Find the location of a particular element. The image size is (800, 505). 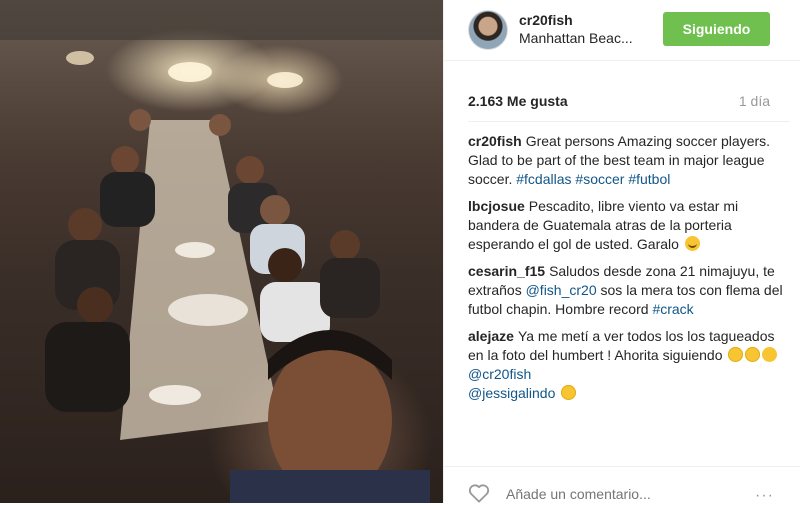

comment-input is located at coordinates (606, 494).